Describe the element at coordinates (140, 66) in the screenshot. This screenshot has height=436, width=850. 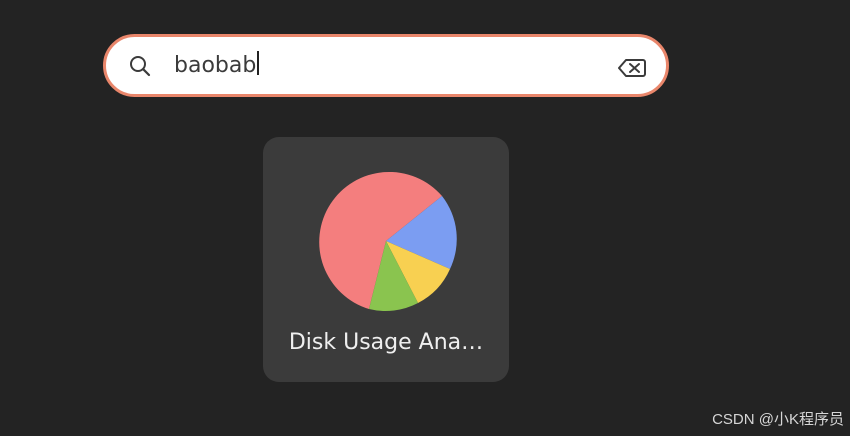
I see `search-icon` at that location.